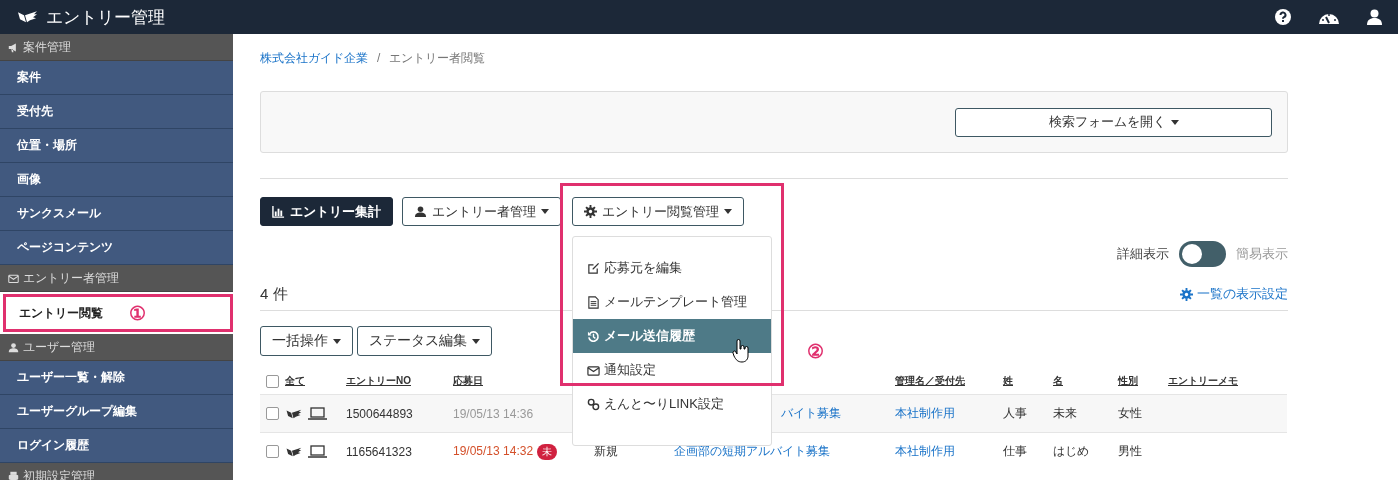 Image resolution: width=1398 pixels, height=480 pixels. Describe the element at coordinates (326, 211) in the screenshot. I see `toolbar-button: エントリー集計` at that location.